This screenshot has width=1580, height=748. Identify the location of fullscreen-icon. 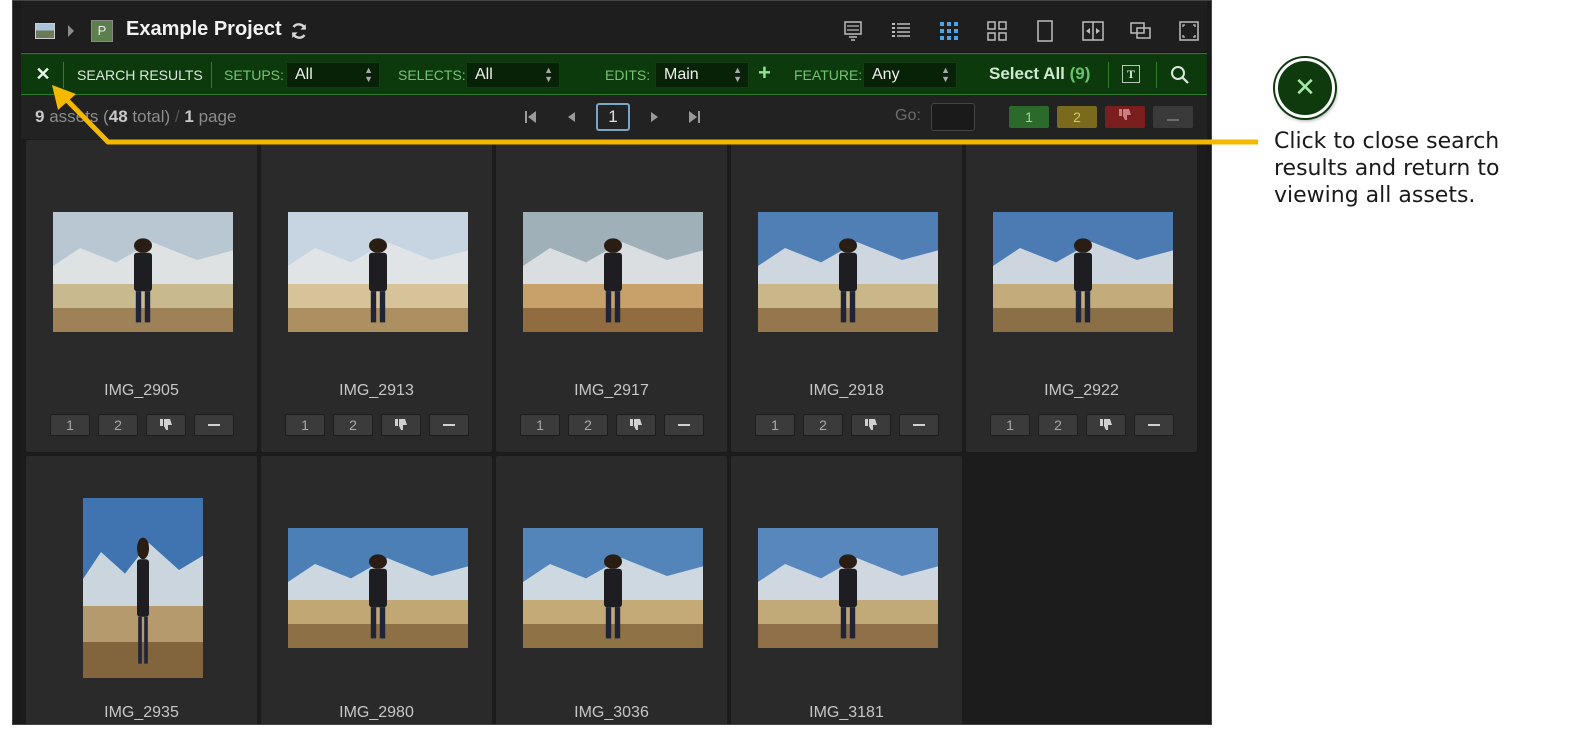
(1189, 31).